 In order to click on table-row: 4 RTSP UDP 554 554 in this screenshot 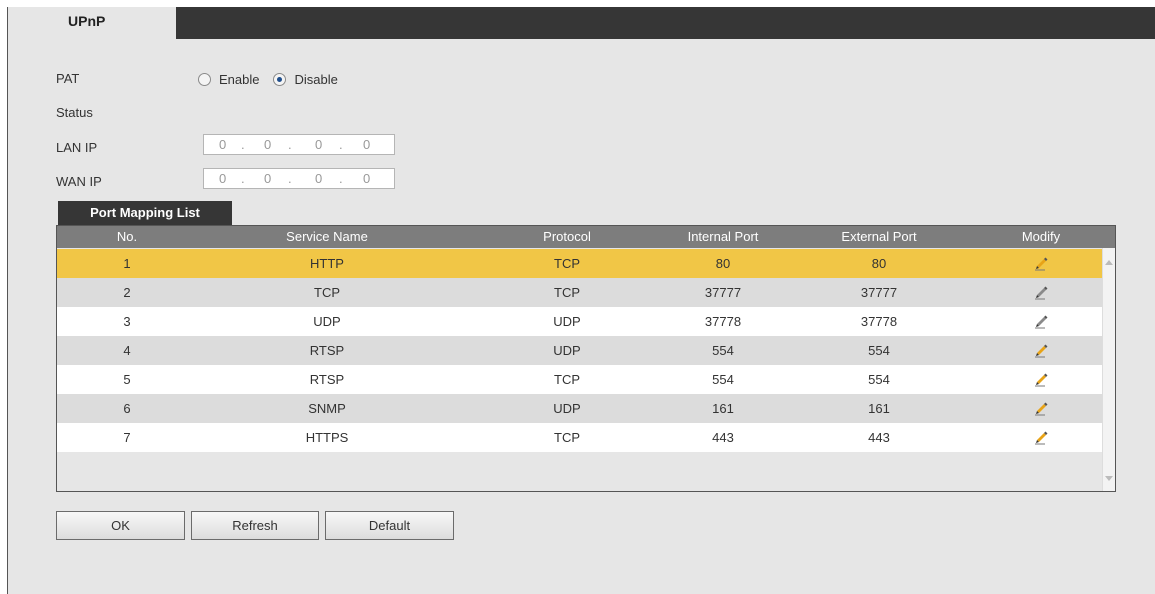, I will do `click(580, 350)`.